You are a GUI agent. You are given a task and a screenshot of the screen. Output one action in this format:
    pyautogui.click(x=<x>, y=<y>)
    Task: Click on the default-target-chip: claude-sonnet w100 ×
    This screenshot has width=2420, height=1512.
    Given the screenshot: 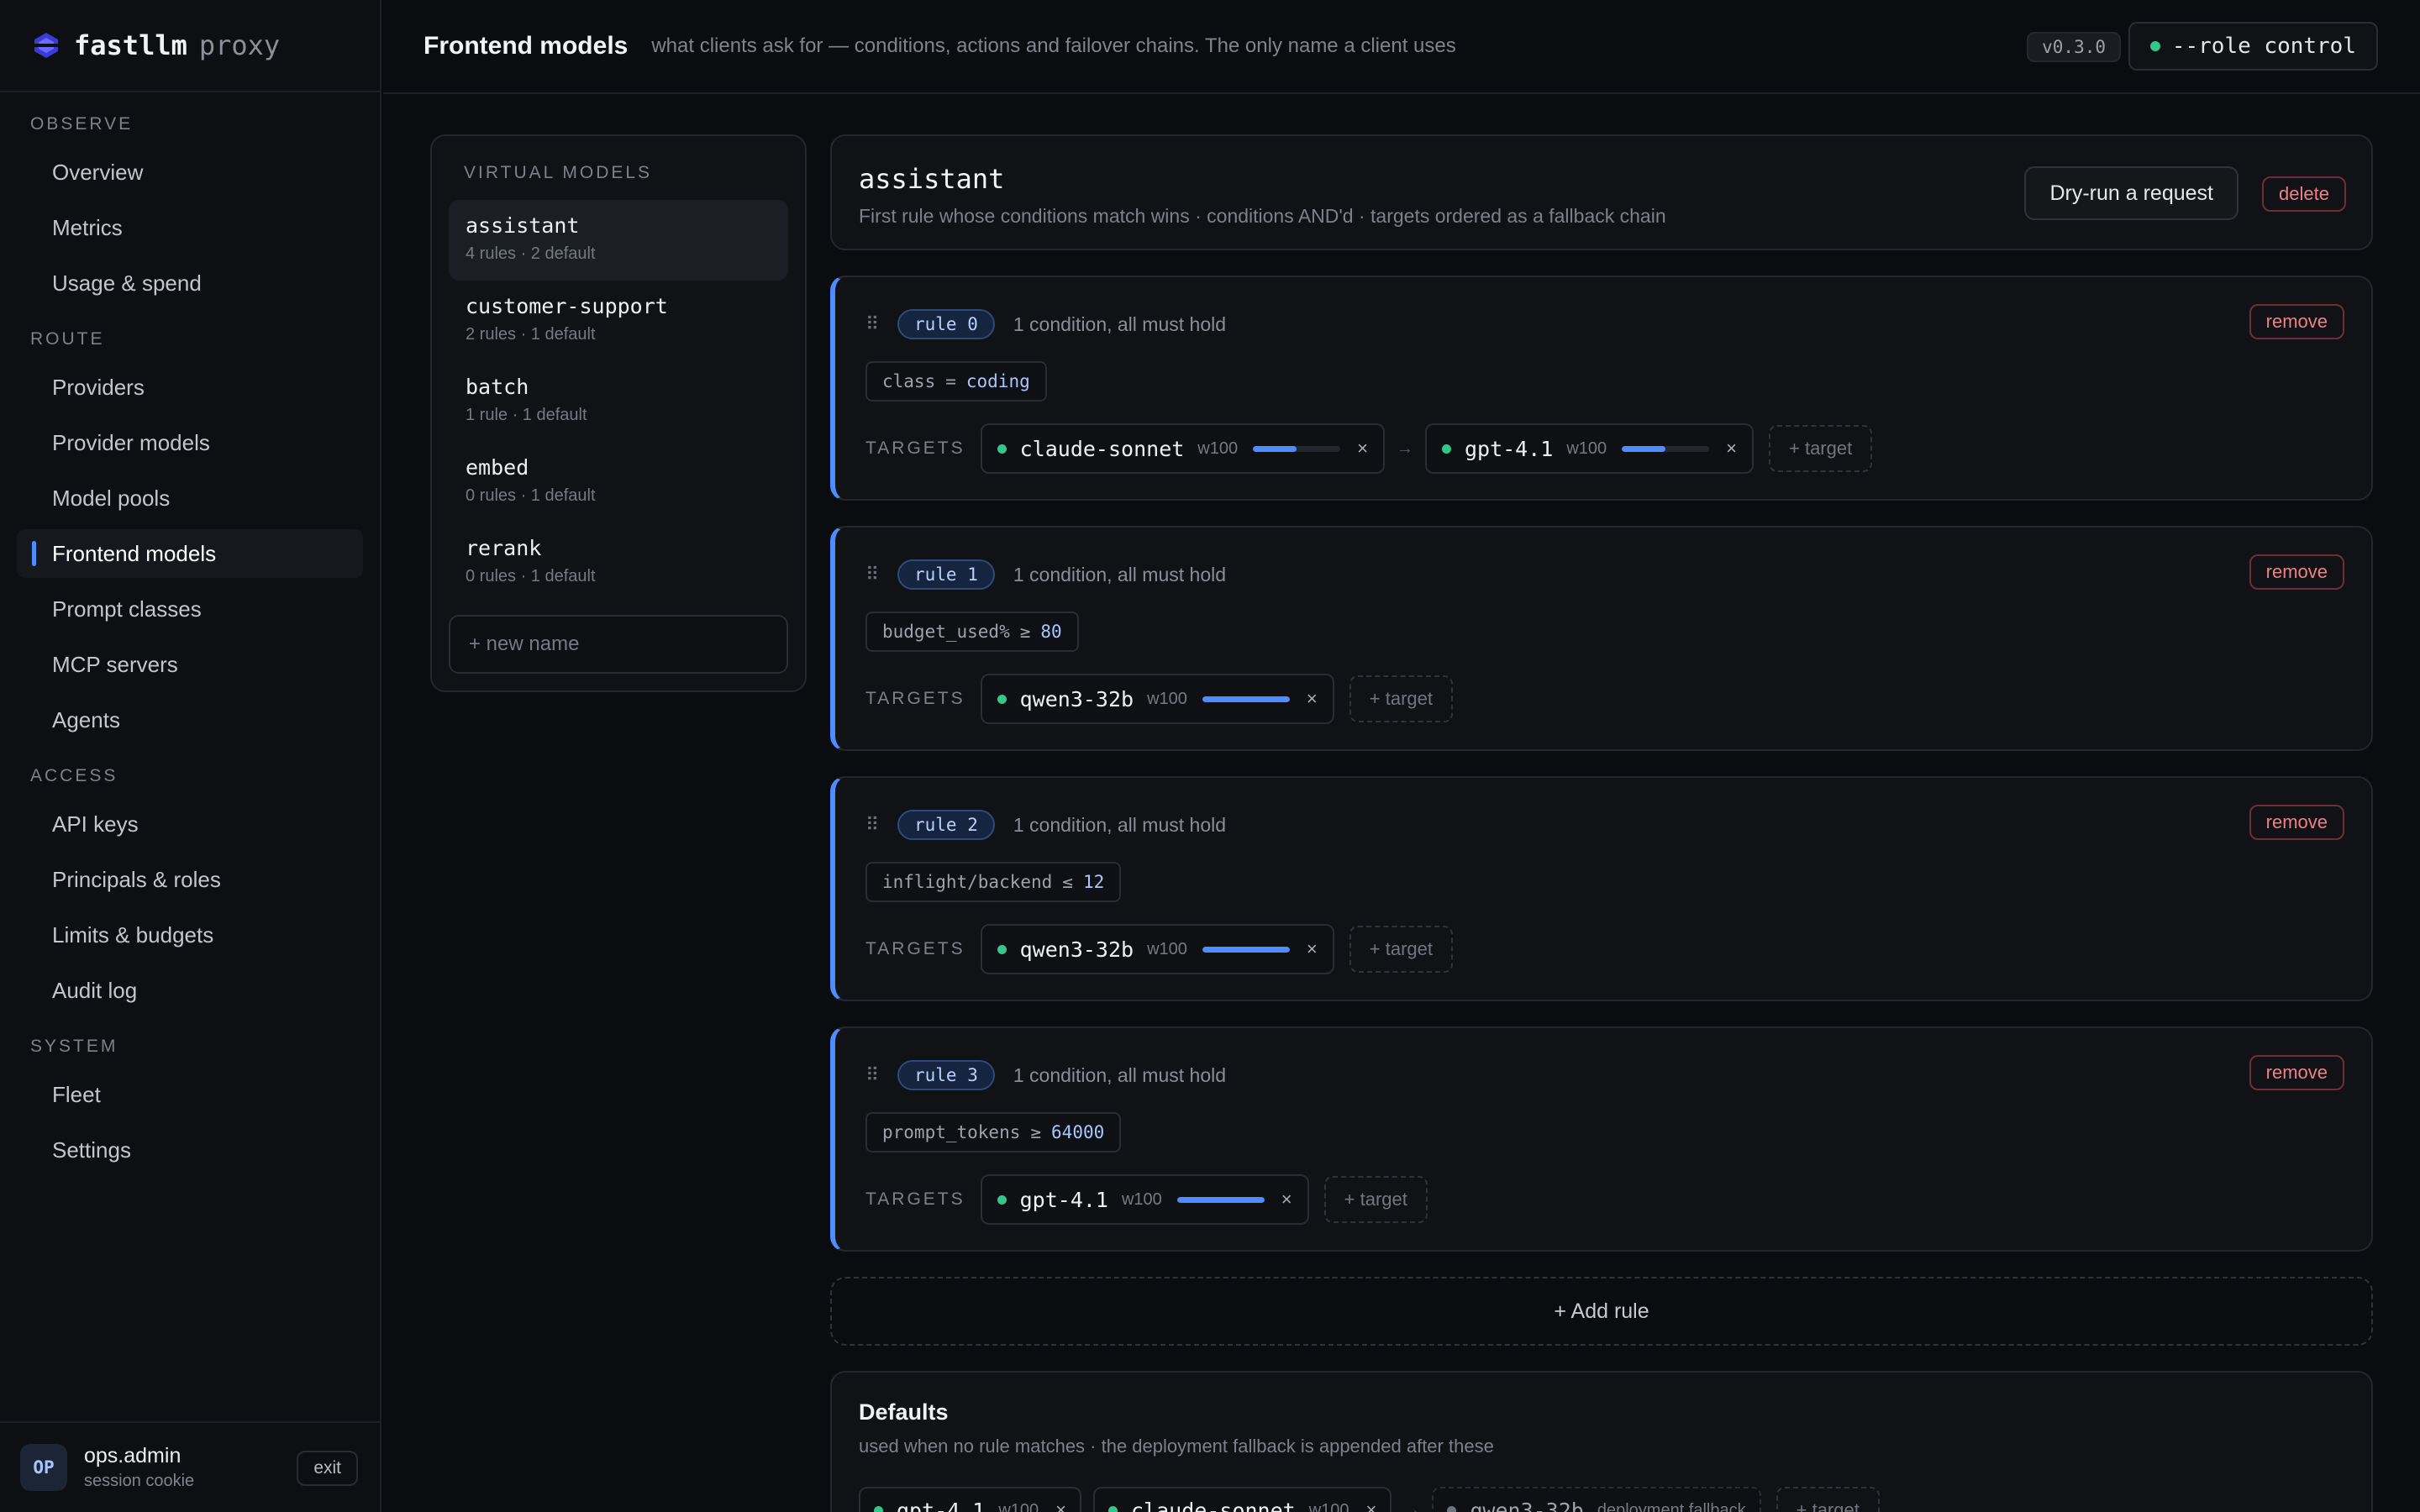 What is the action you would take?
    pyautogui.click(x=1242, y=1499)
    